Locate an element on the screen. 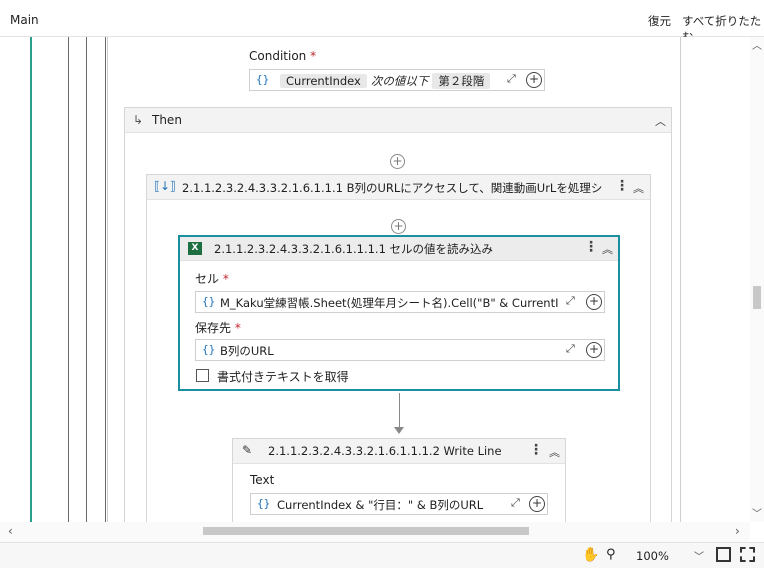 The image size is (764, 568). save-to-field: {} B列のURL ⤢ + is located at coordinates (400, 350).